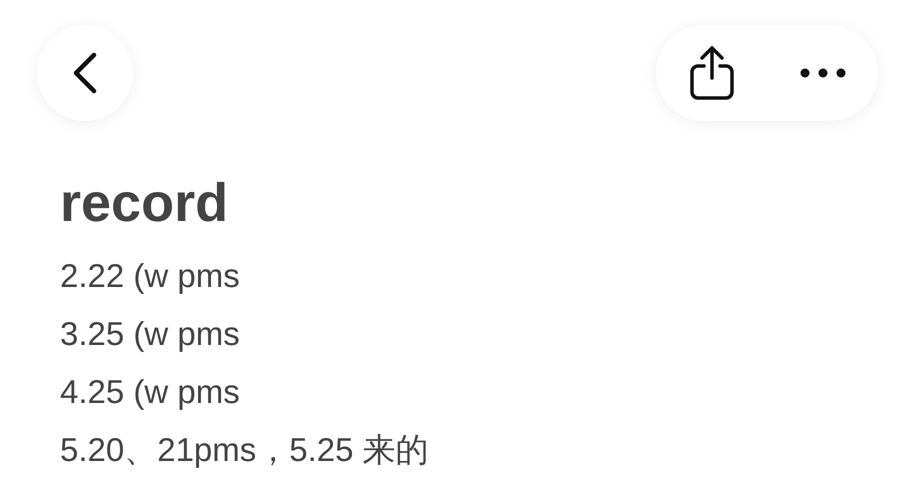 This screenshot has width=900, height=500. Describe the element at coordinates (245, 450) in the screenshot. I see `note-line: 5.20、21pms，5.25 来的` at that location.